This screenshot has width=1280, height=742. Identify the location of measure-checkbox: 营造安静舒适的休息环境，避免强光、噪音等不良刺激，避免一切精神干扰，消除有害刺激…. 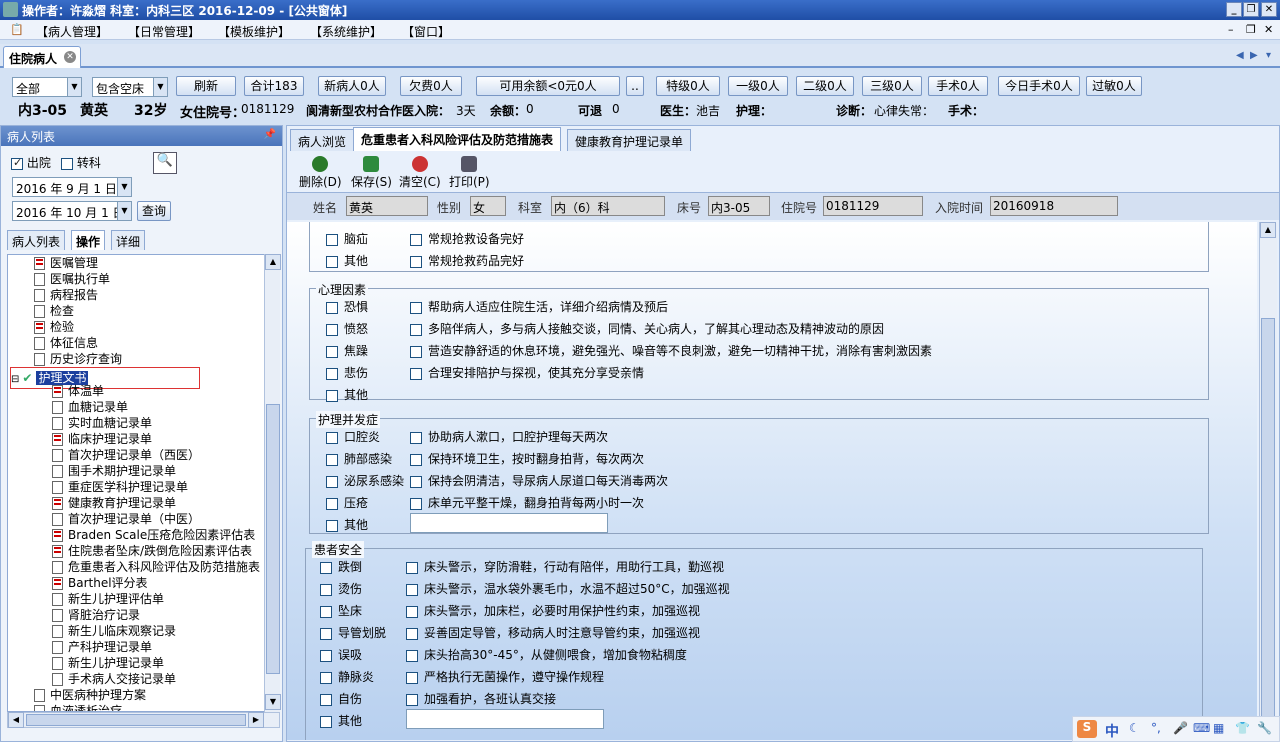
(671, 351).